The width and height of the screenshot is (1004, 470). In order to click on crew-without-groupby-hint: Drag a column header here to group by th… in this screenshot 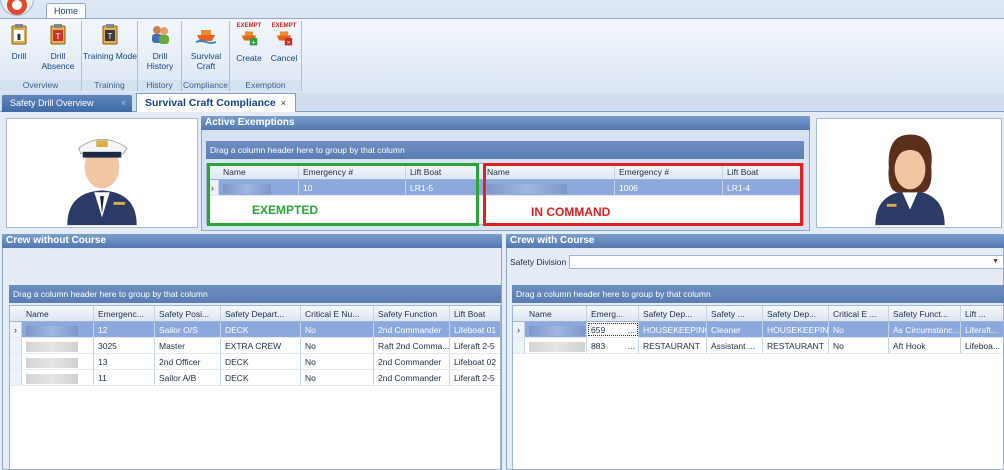, I will do `click(255, 294)`.